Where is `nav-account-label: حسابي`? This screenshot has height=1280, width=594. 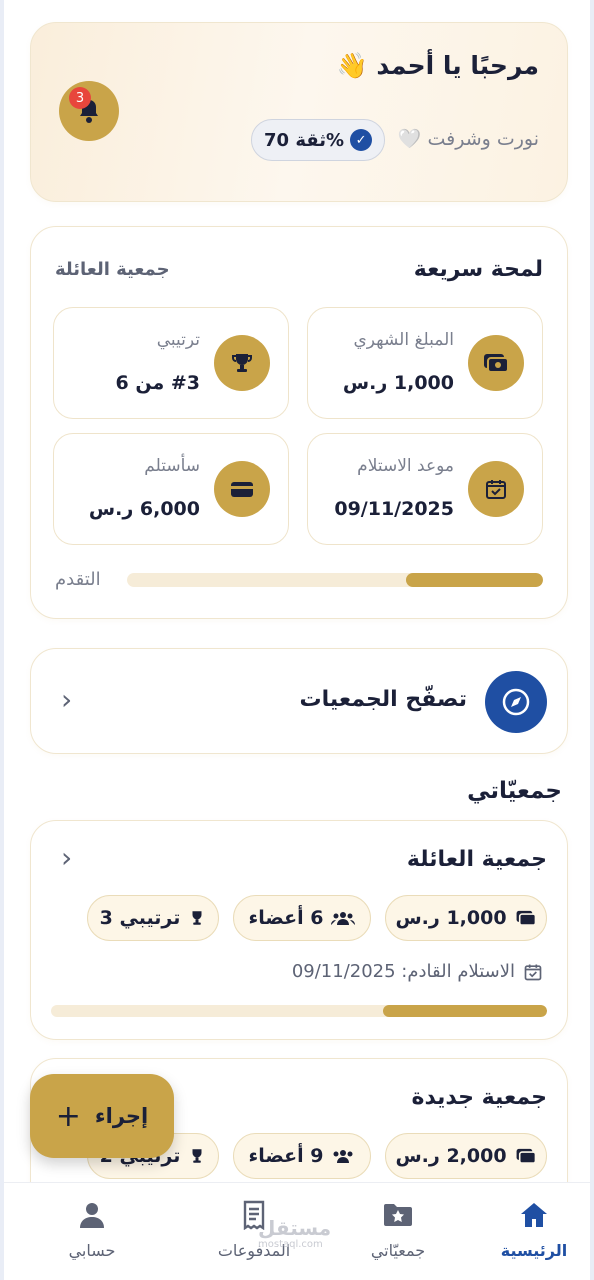
nav-account-label: حسابي is located at coordinates (92, 1250).